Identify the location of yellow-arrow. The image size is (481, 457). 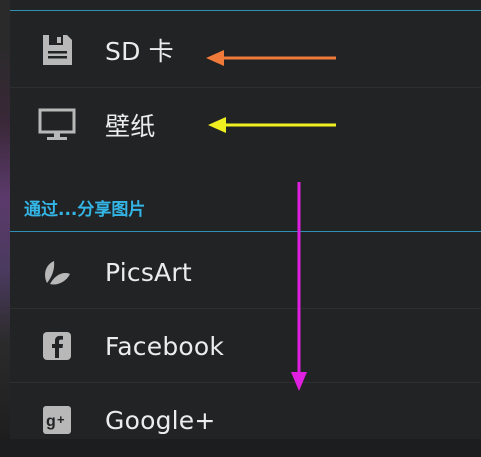
(272, 125).